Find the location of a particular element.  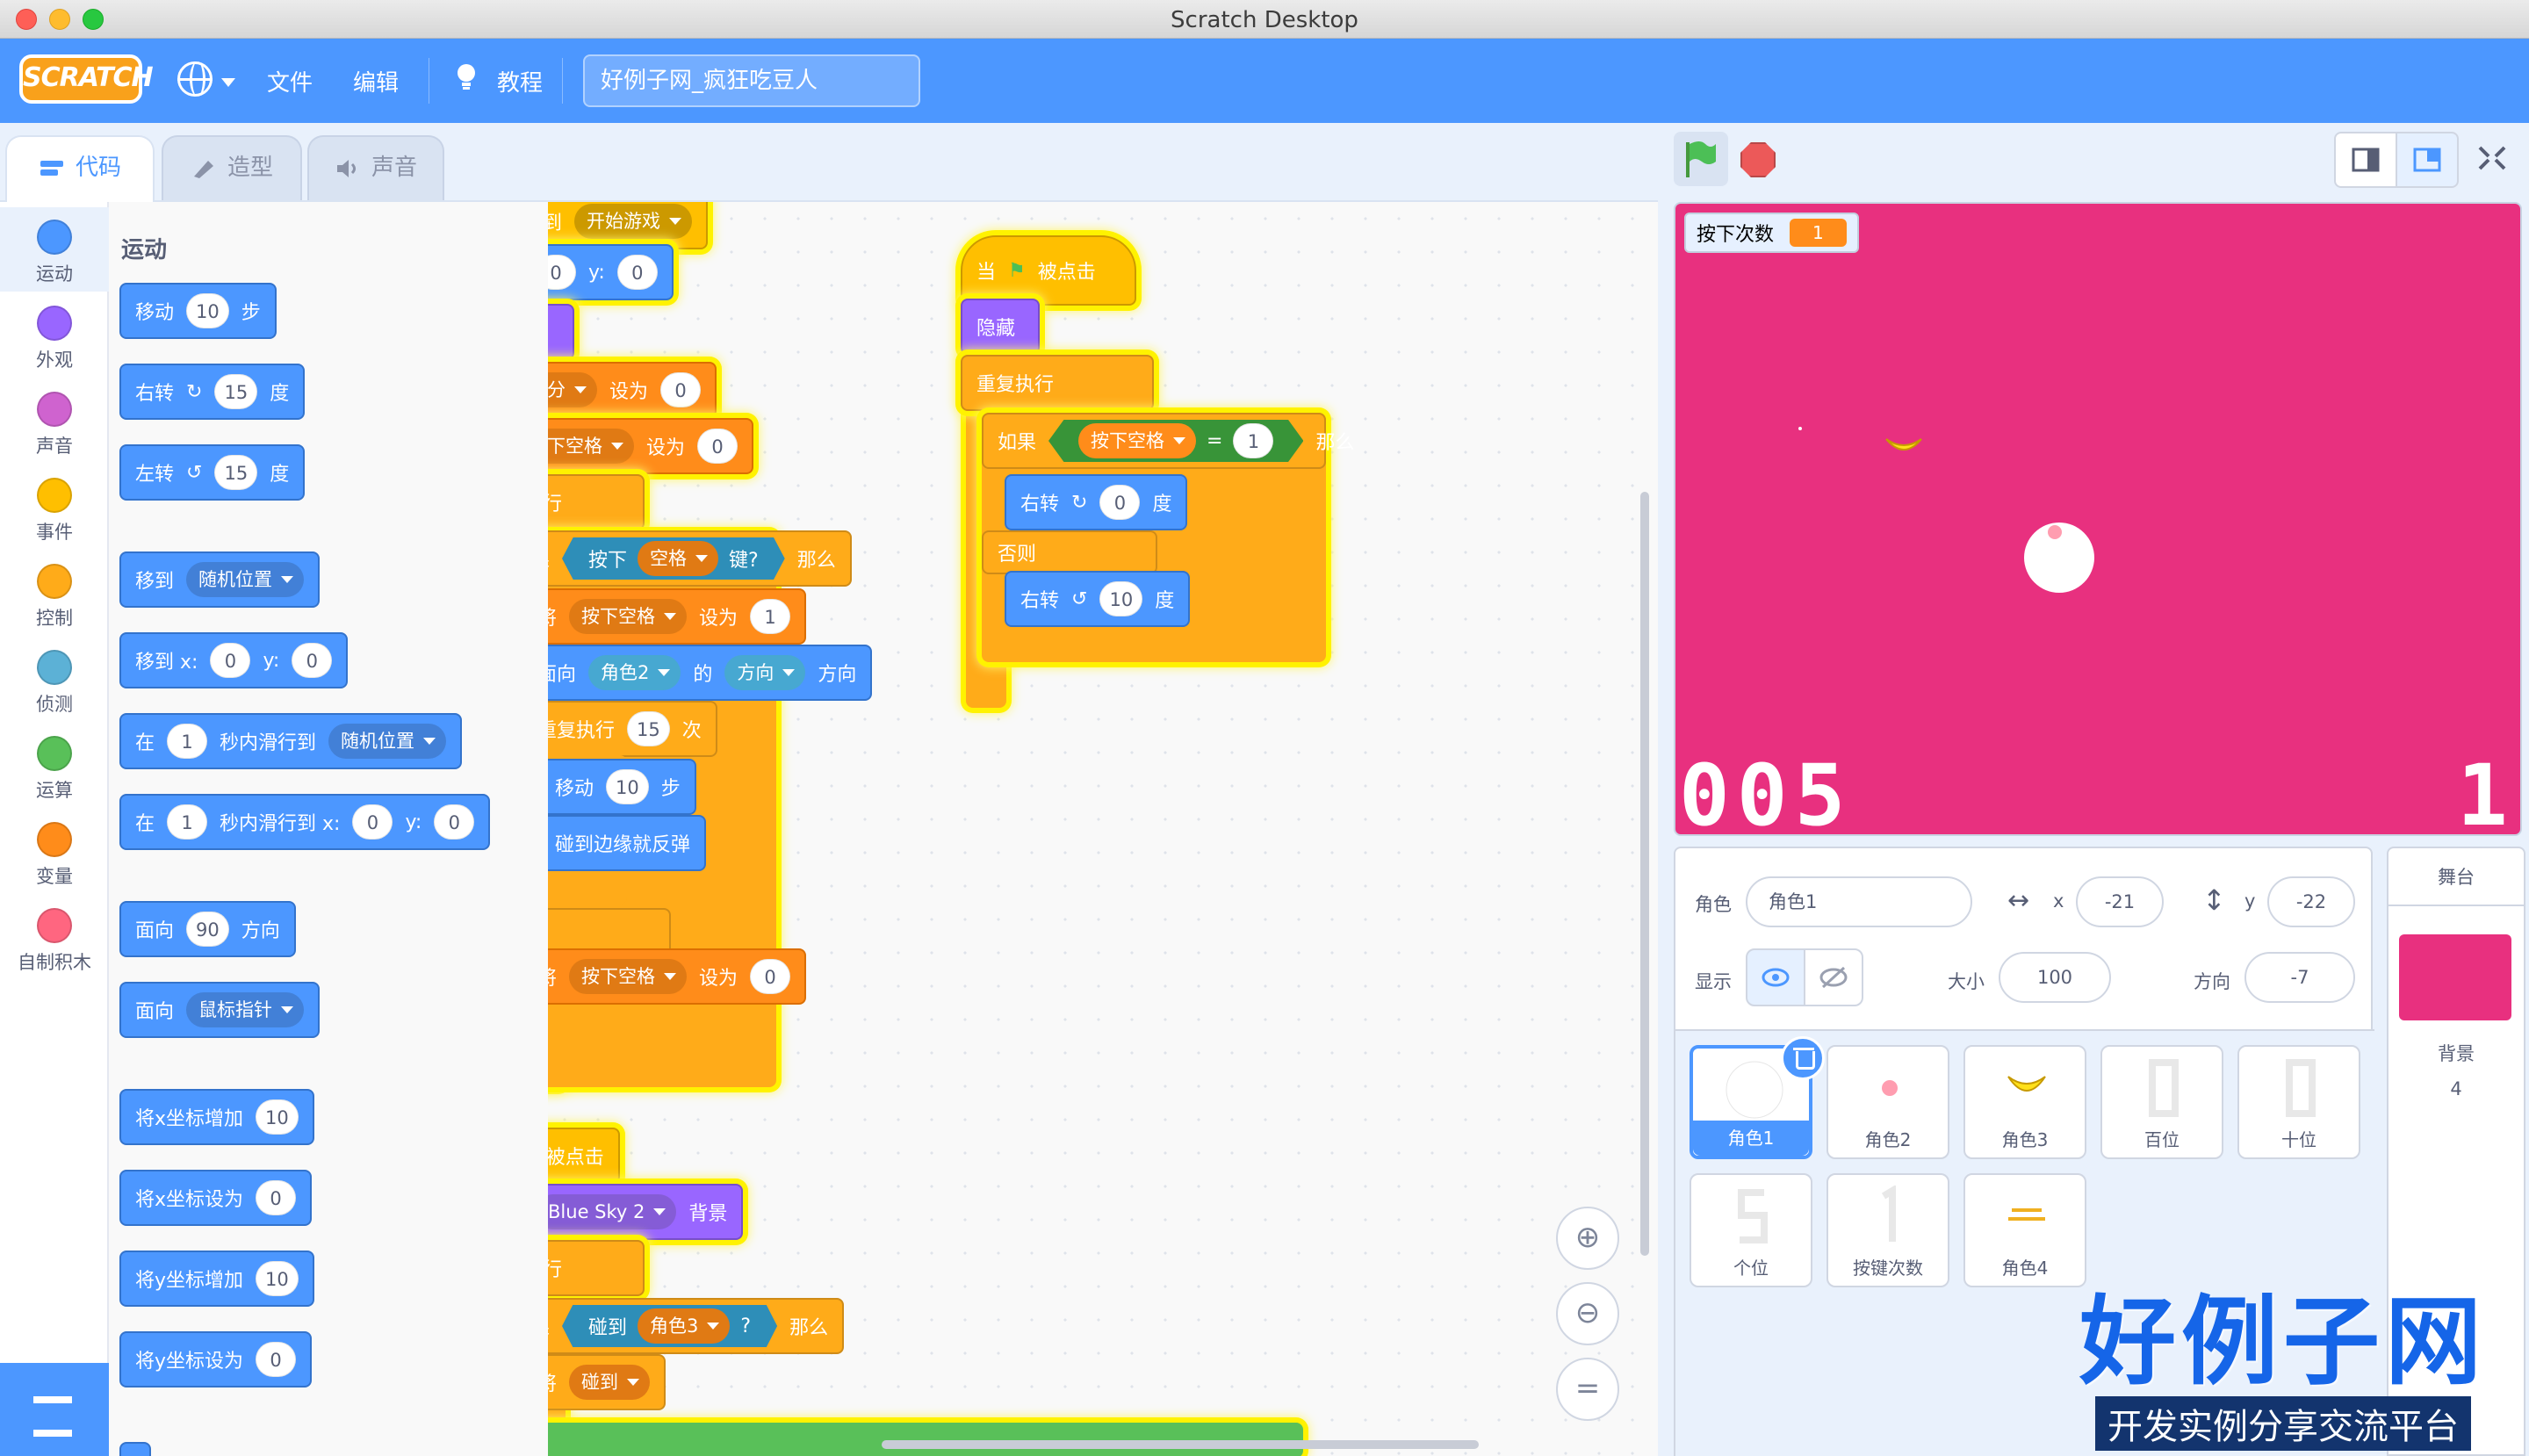

move-steps-block: 移动 10 步 is located at coordinates (198, 311).